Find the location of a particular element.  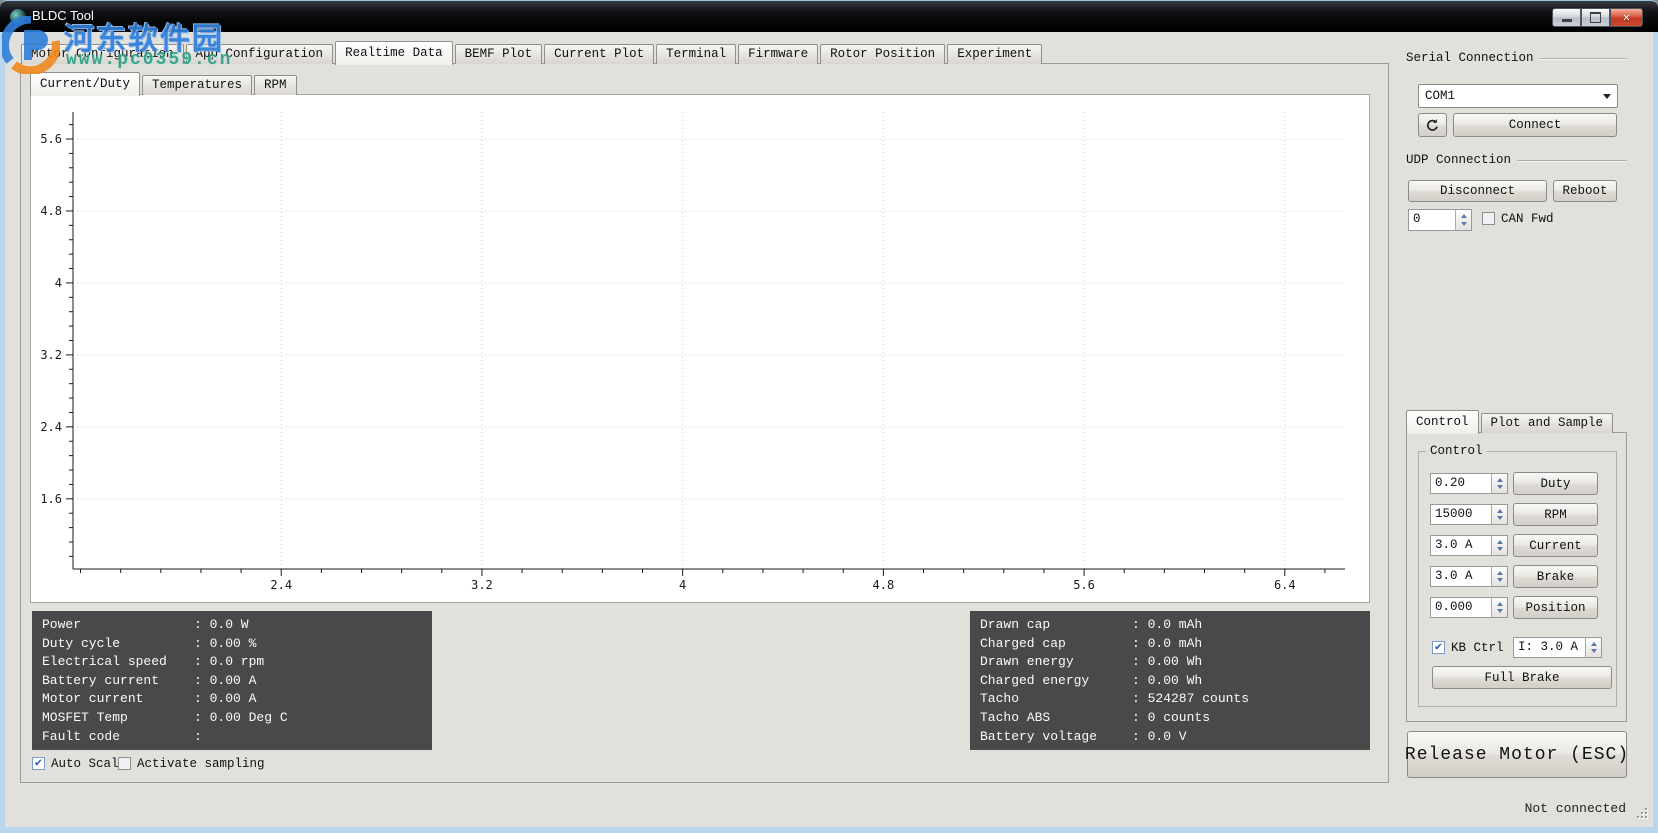

duty-button: Duty is located at coordinates (1555, 483).